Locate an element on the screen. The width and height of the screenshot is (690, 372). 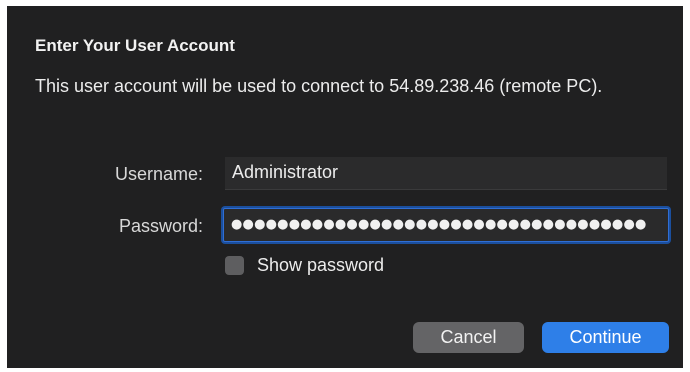
show-password-checkbox is located at coordinates (234, 265).